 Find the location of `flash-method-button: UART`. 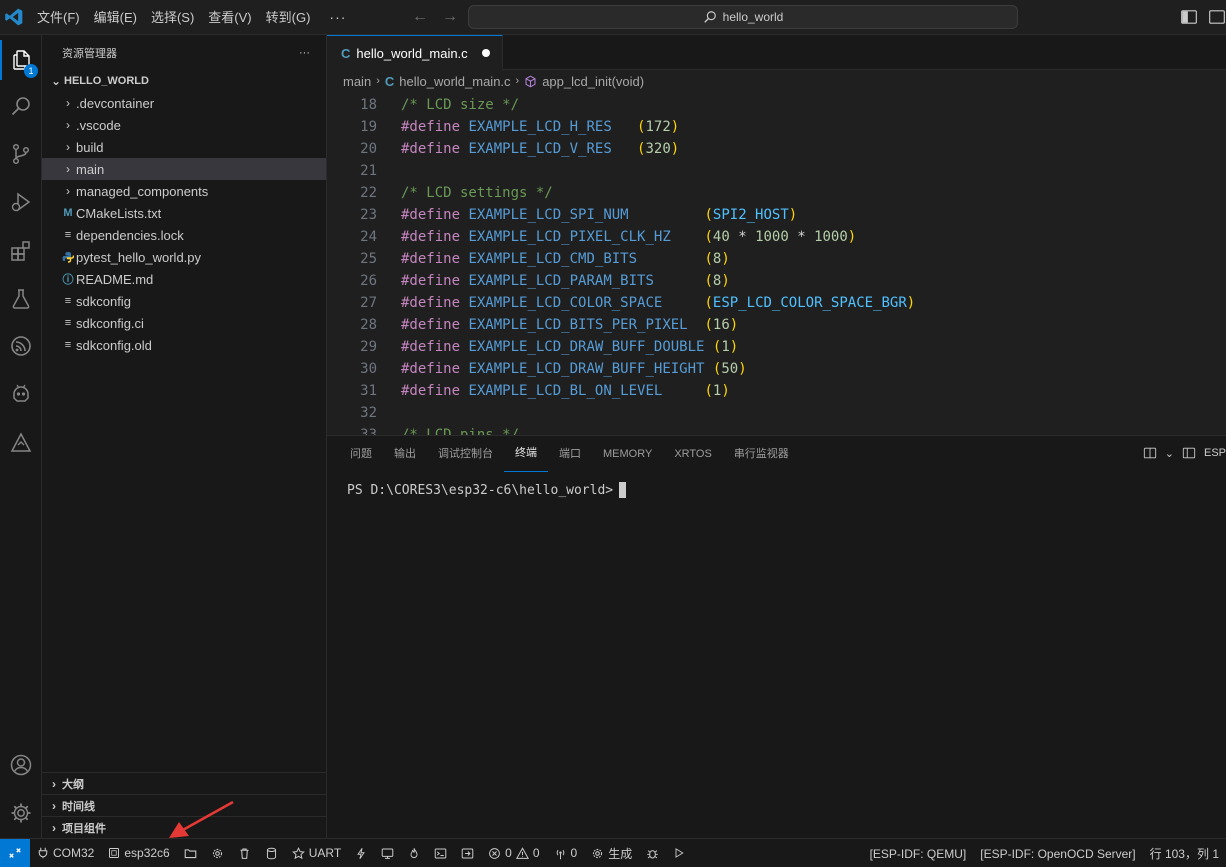

flash-method-button: UART is located at coordinates (316, 853).